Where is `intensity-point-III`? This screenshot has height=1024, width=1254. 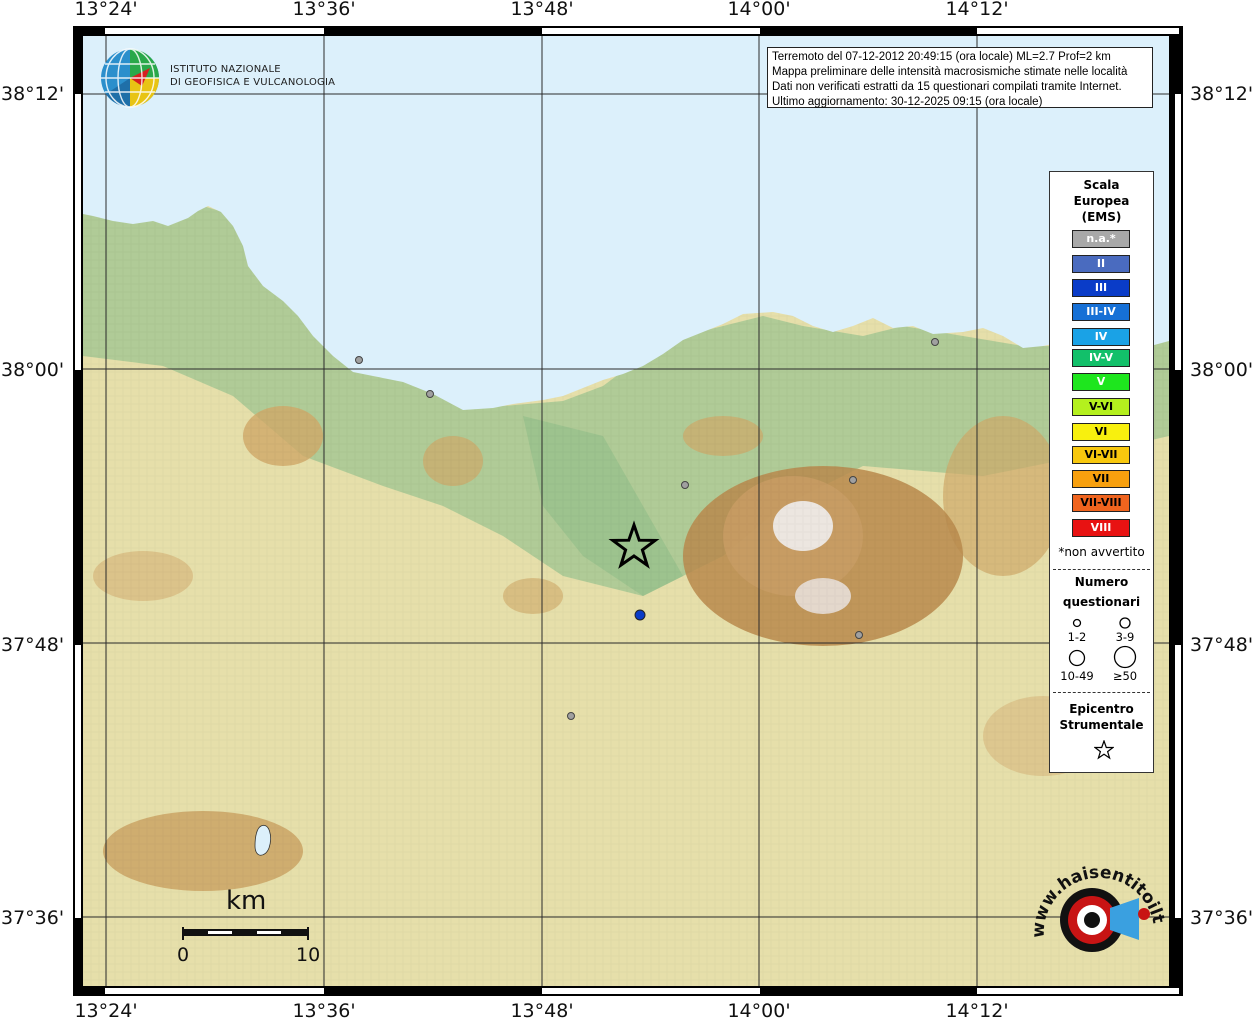 intensity-point-III is located at coordinates (640, 615).